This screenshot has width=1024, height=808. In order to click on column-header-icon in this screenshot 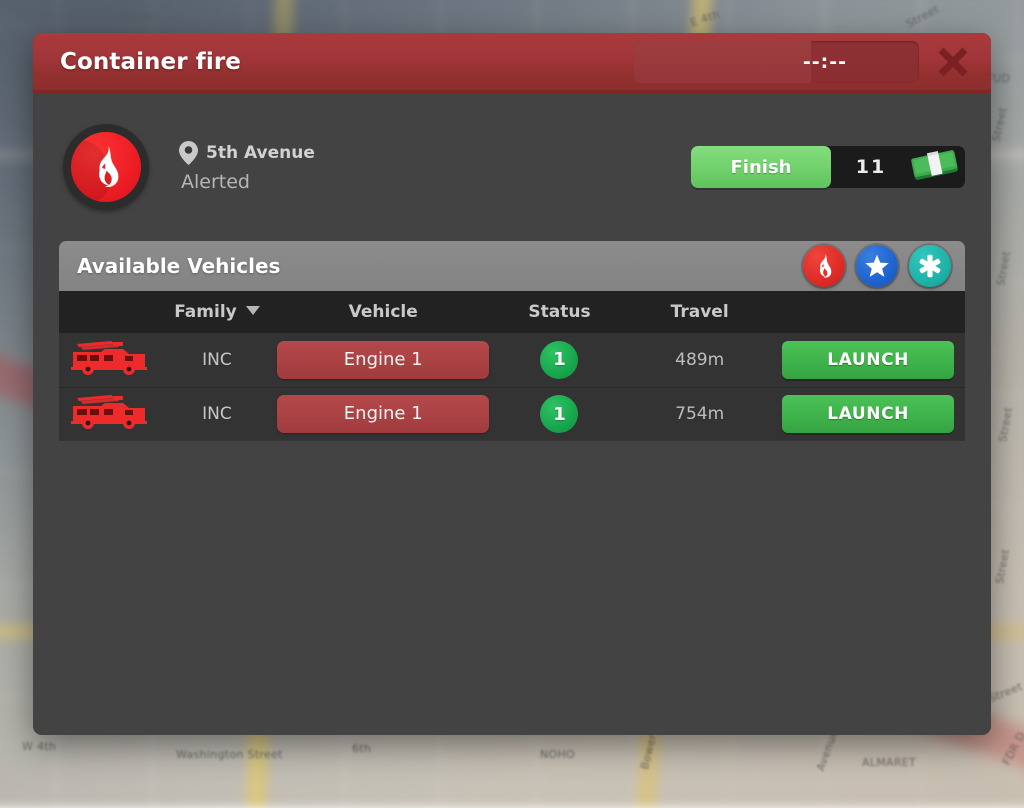, I will do `click(109, 312)`.